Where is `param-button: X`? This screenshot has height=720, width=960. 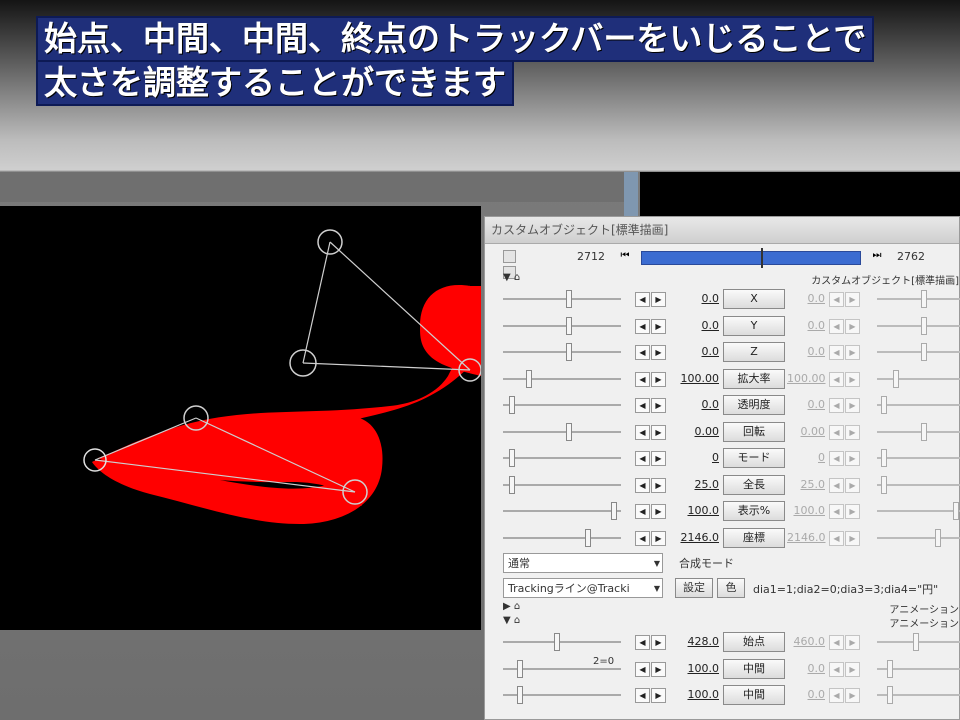
param-button: X is located at coordinates (754, 299).